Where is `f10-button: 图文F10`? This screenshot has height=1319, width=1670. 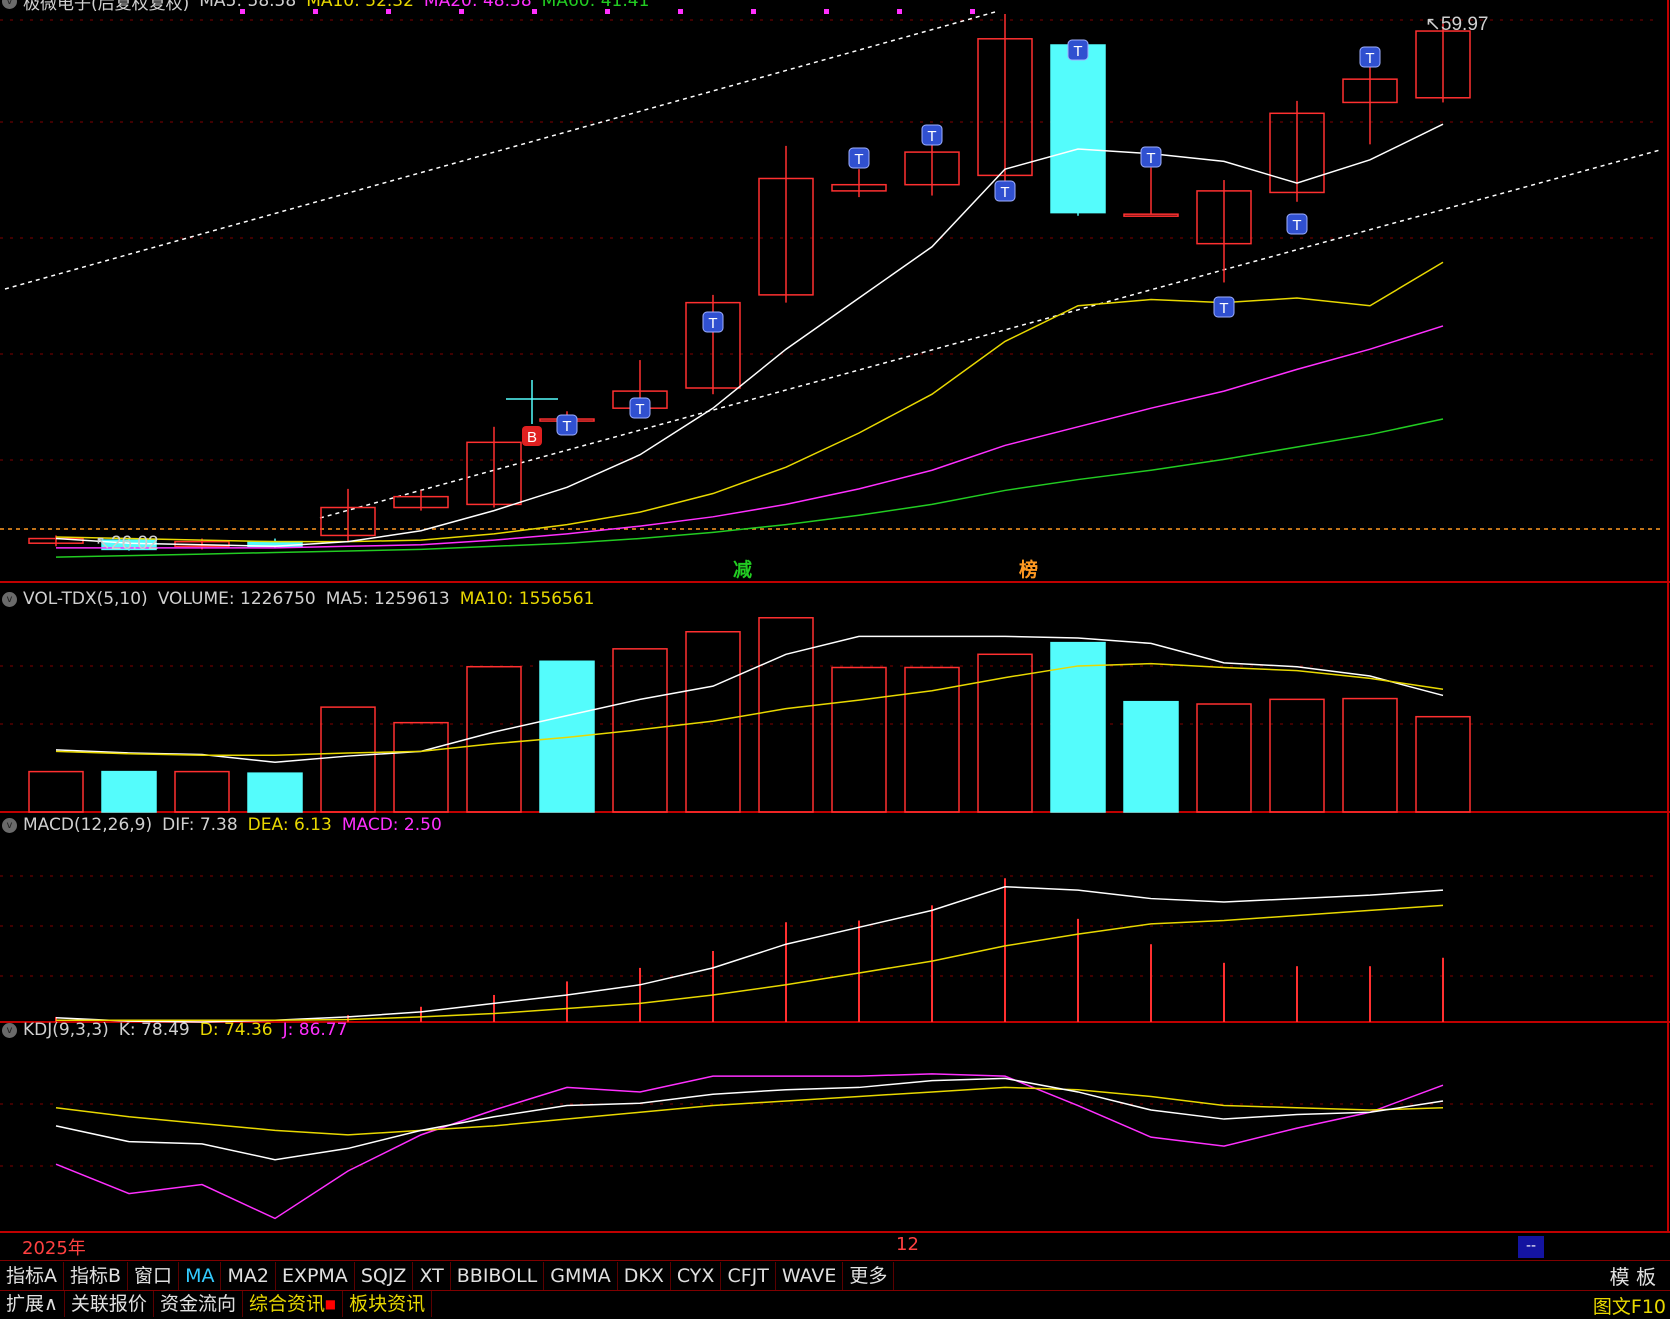 f10-button: 图文F10 is located at coordinates (1629, 1305).